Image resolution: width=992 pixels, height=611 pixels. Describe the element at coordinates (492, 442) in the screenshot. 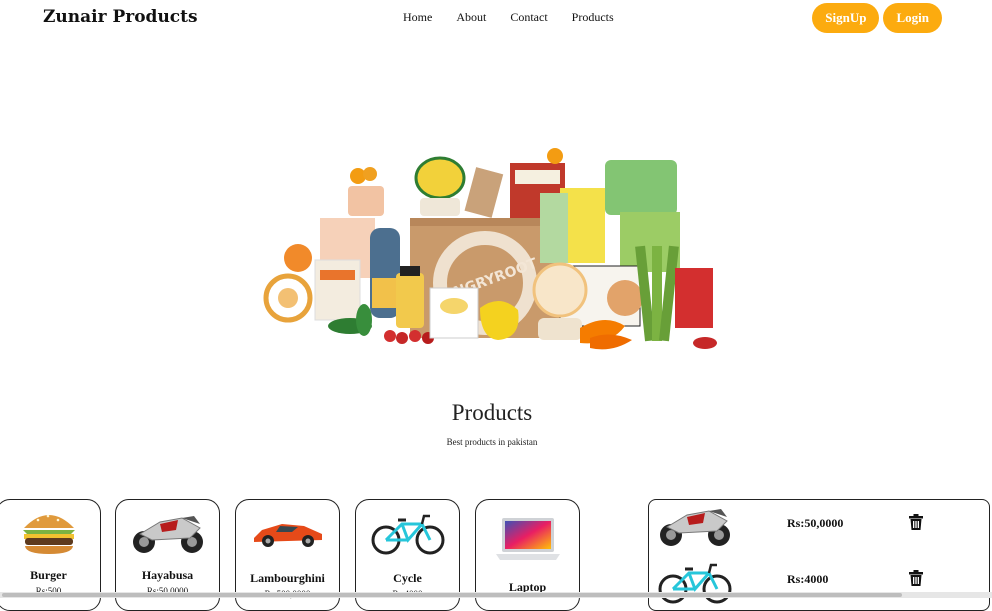

I see `section-subtitle: Best products in pakistan` at that location.